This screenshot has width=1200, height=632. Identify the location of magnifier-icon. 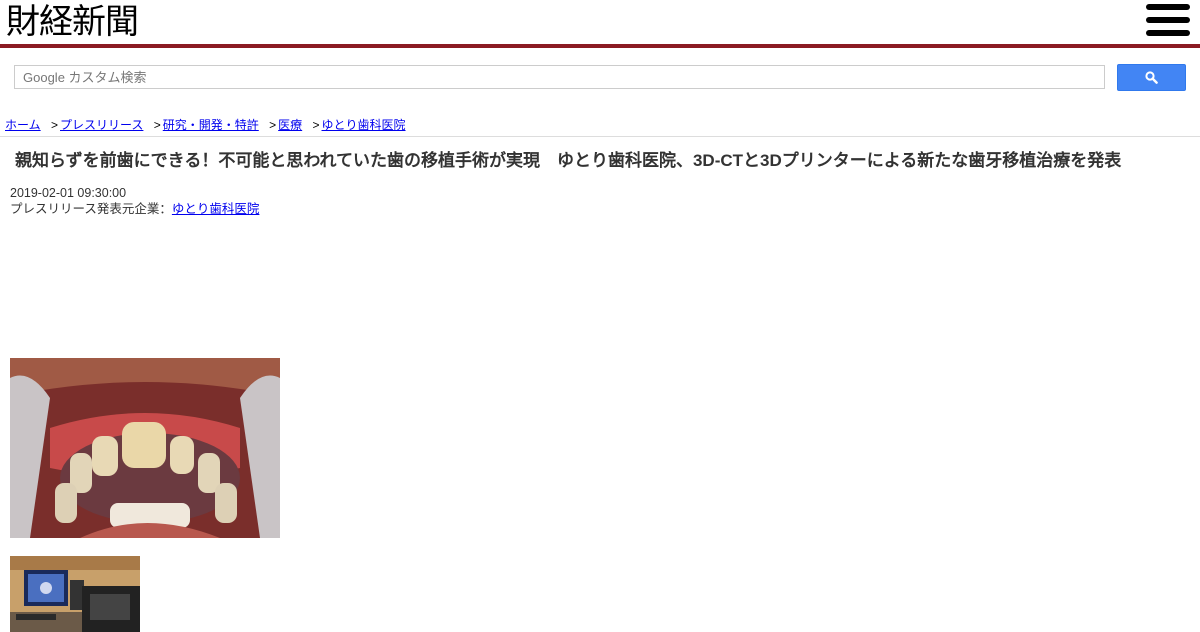
(1151, 77).